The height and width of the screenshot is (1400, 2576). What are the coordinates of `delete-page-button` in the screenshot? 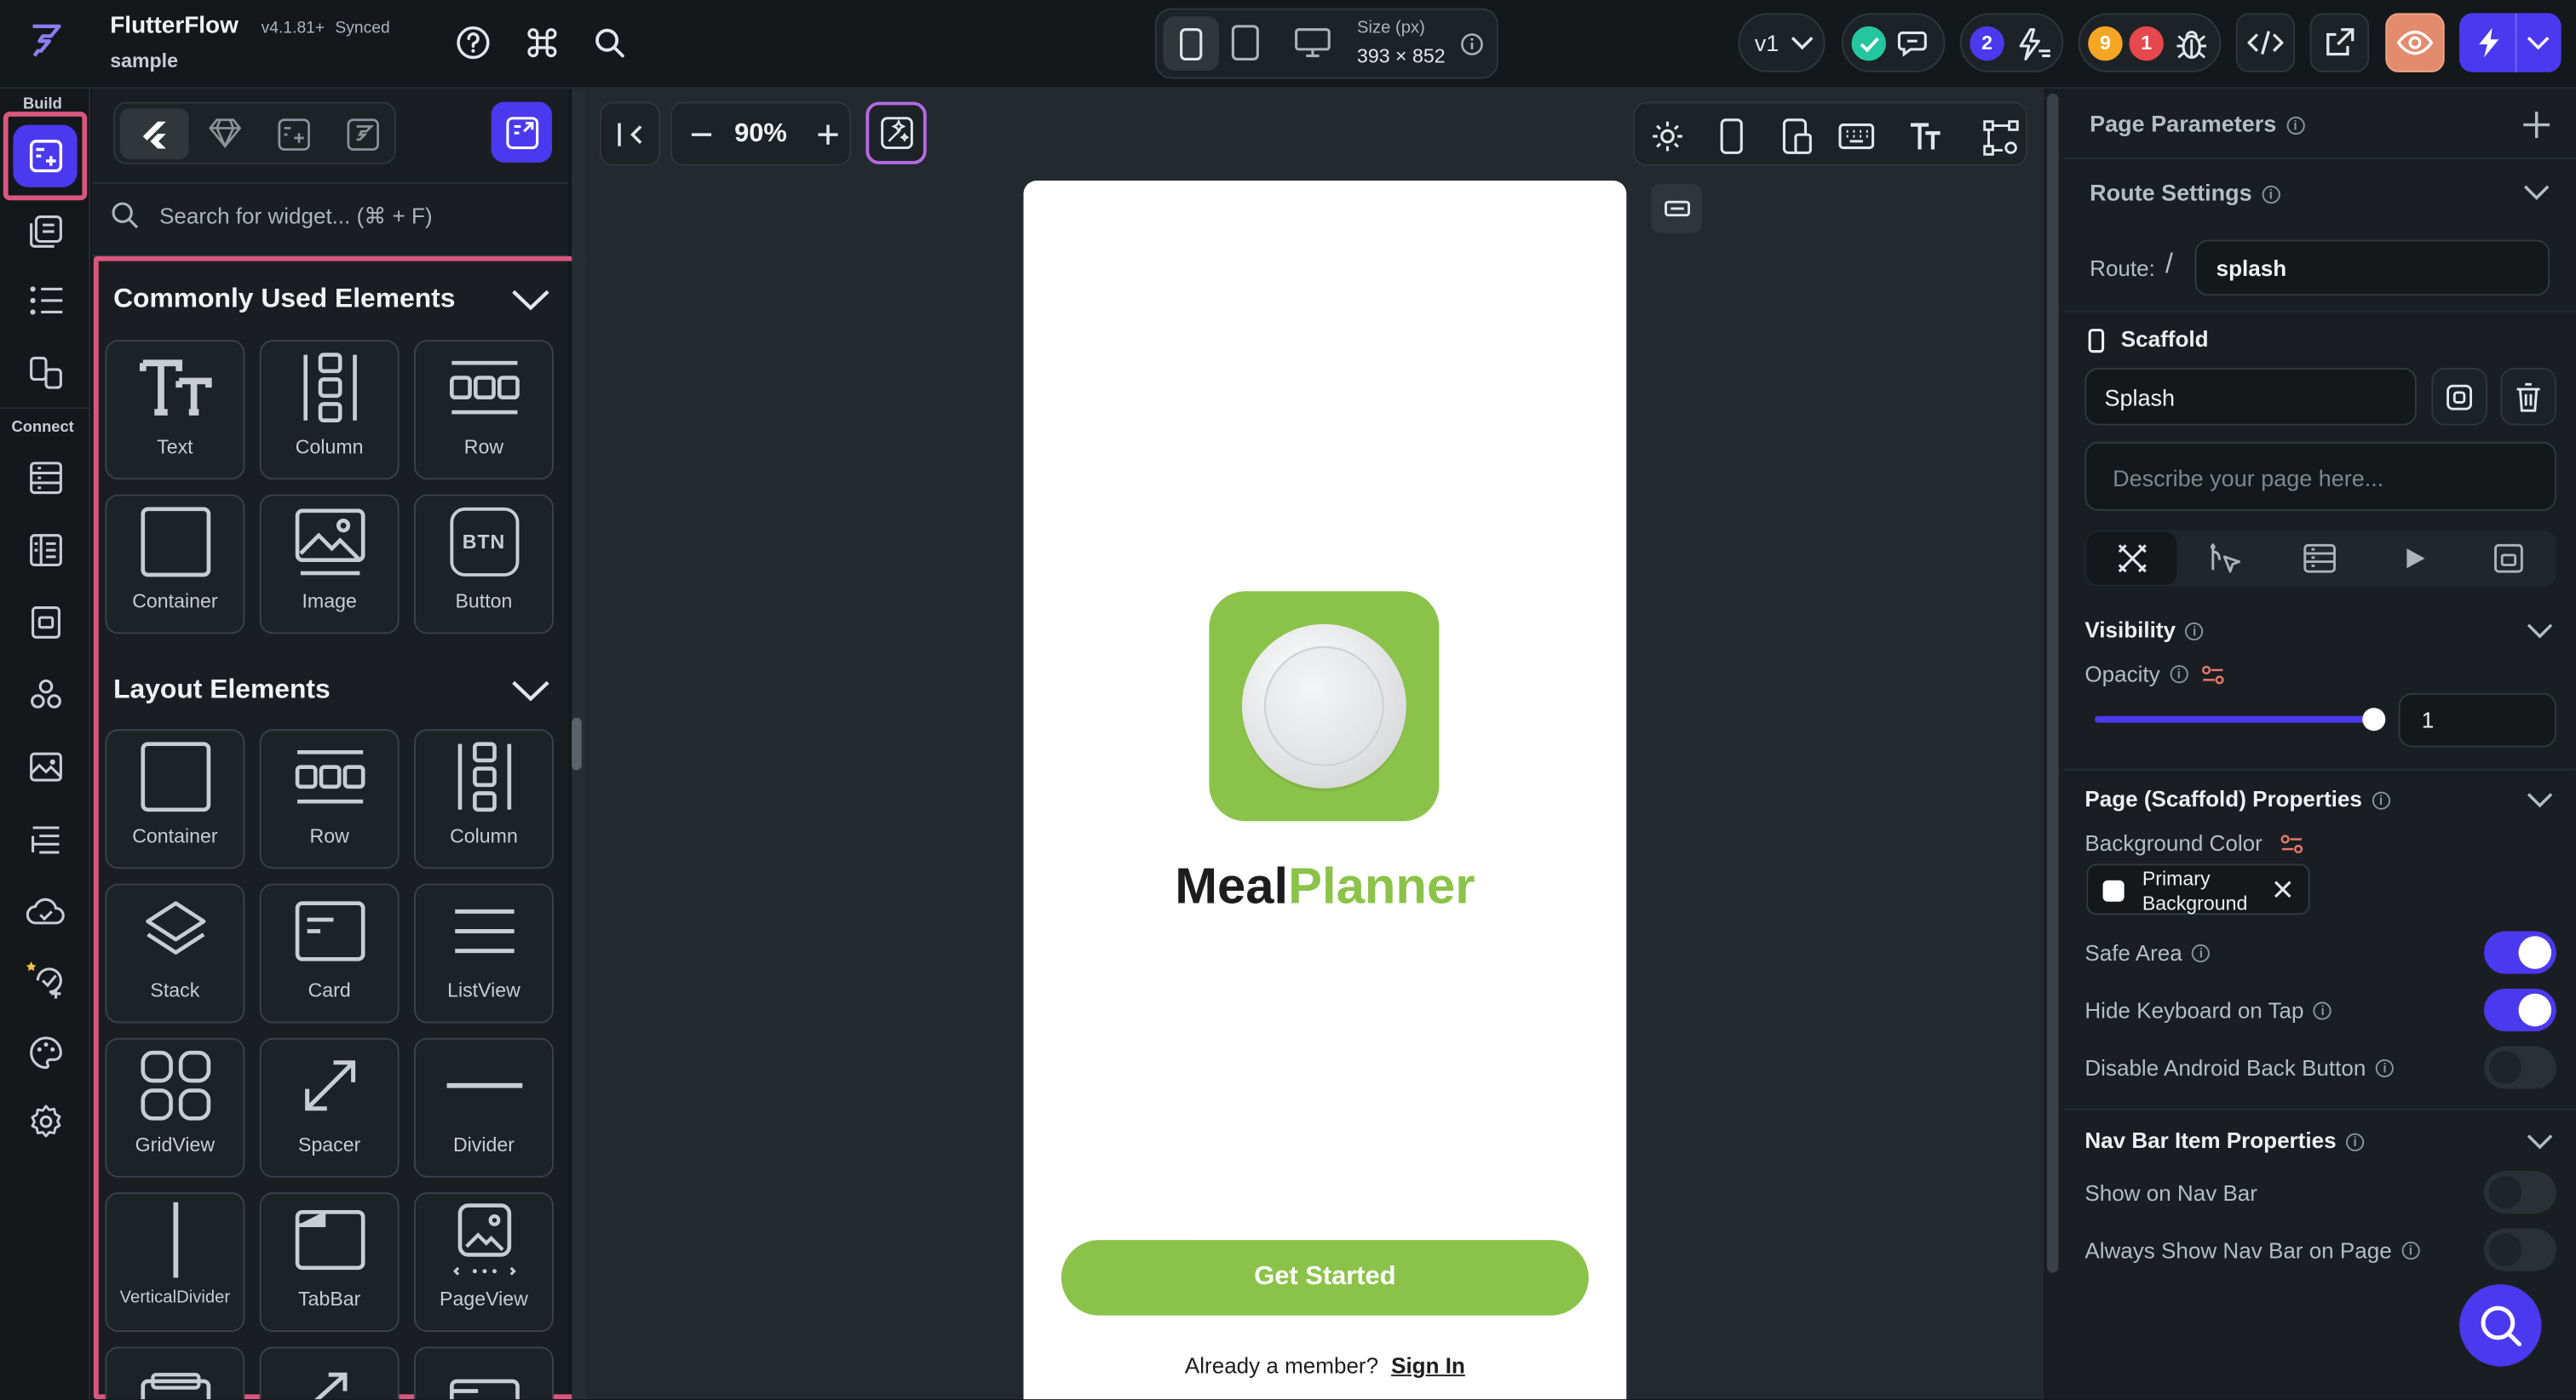 It's located at (2528, 396).